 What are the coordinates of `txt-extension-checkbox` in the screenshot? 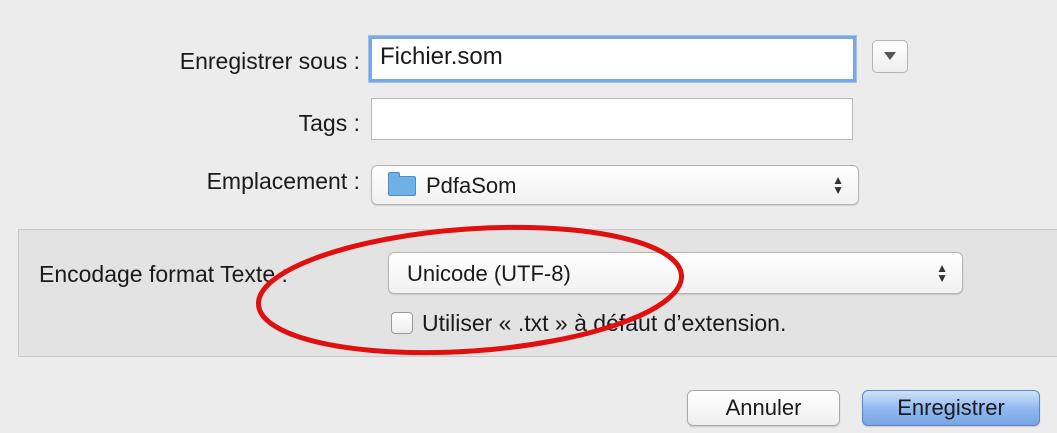 It's located at (402, 323).